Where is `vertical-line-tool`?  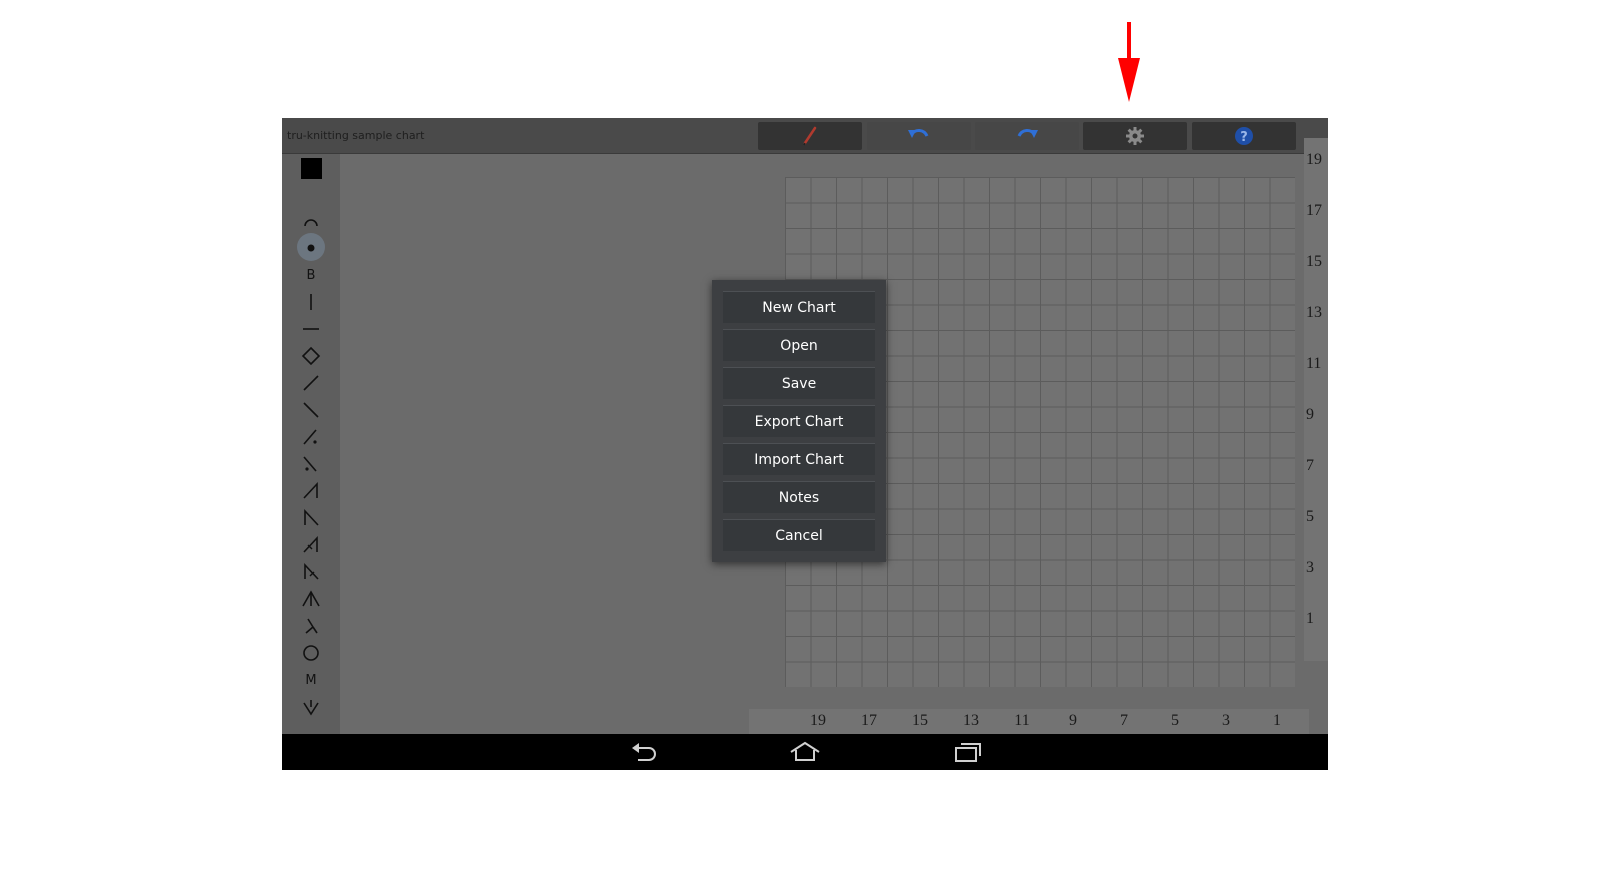
vertical-line-tool is located at coordinates (311, 302).